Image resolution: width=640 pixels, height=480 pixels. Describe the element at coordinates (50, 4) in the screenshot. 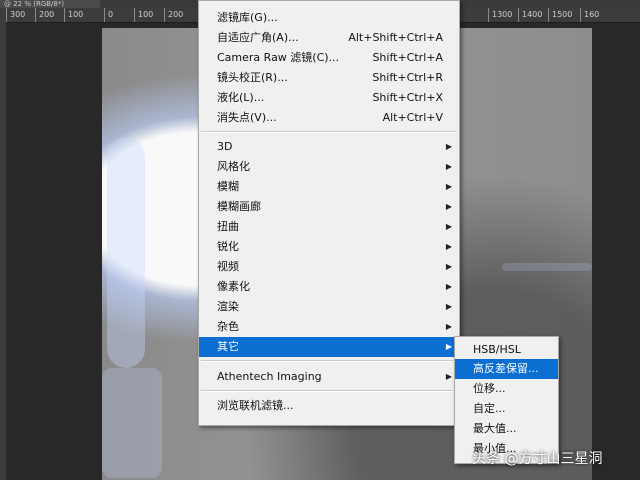

I see `document-tab: @ 22 % (RGB/8*)` at that location.